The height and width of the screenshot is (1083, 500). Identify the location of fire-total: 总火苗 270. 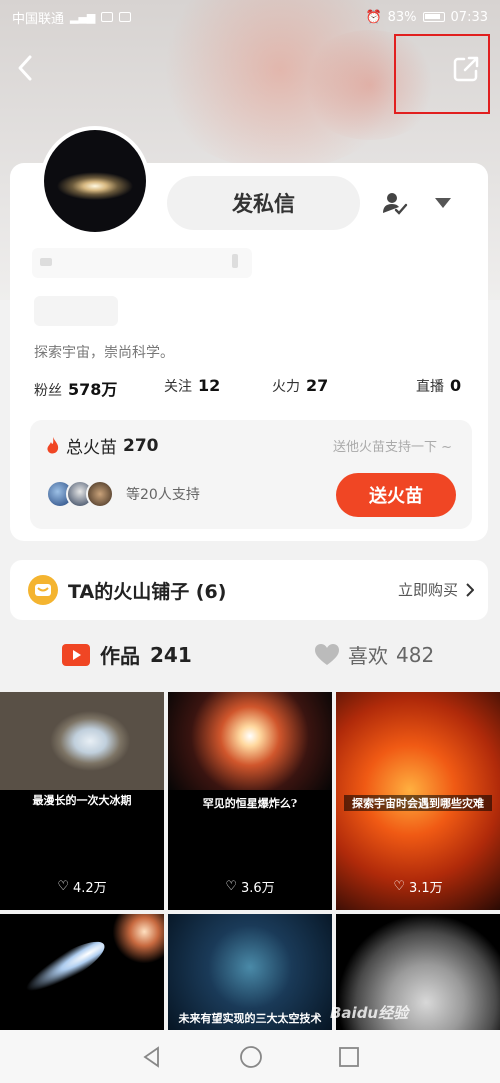
(102, 445).